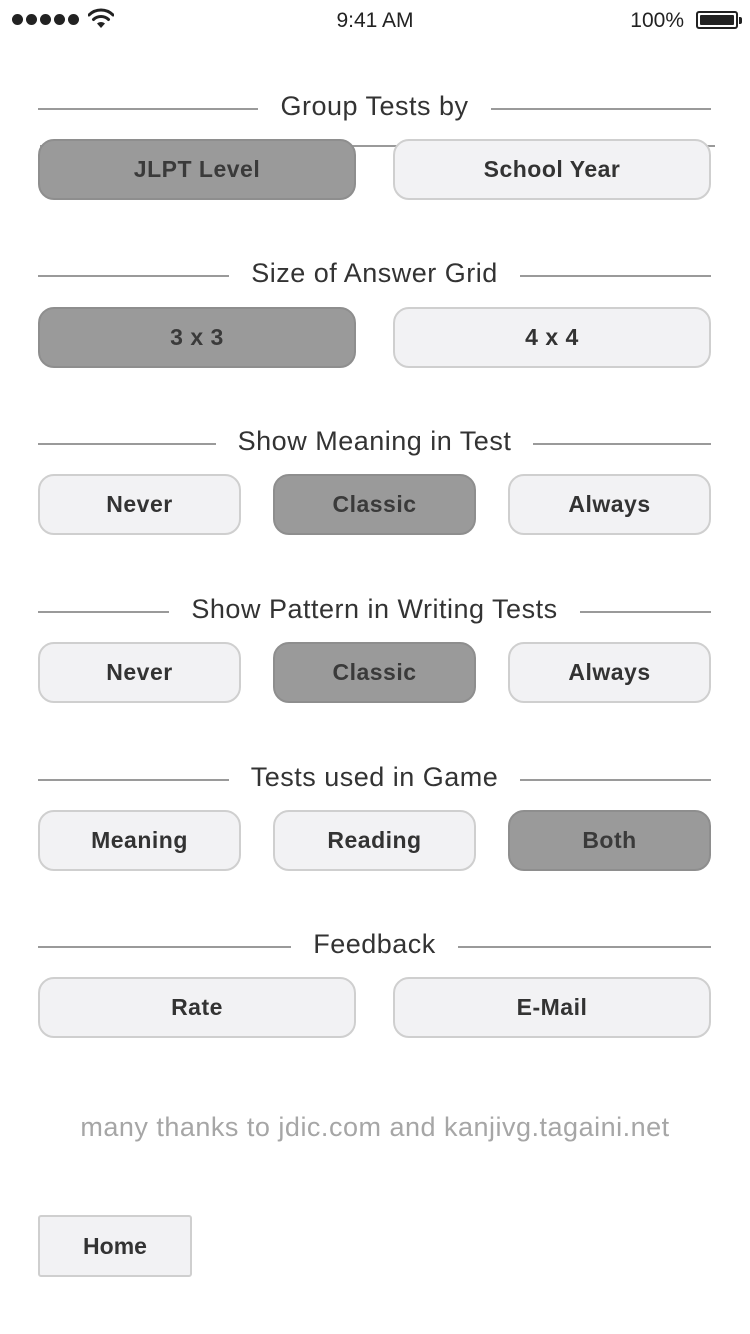  I want to click on option-jlpt-level: JLPT Level, so click(197, 169).